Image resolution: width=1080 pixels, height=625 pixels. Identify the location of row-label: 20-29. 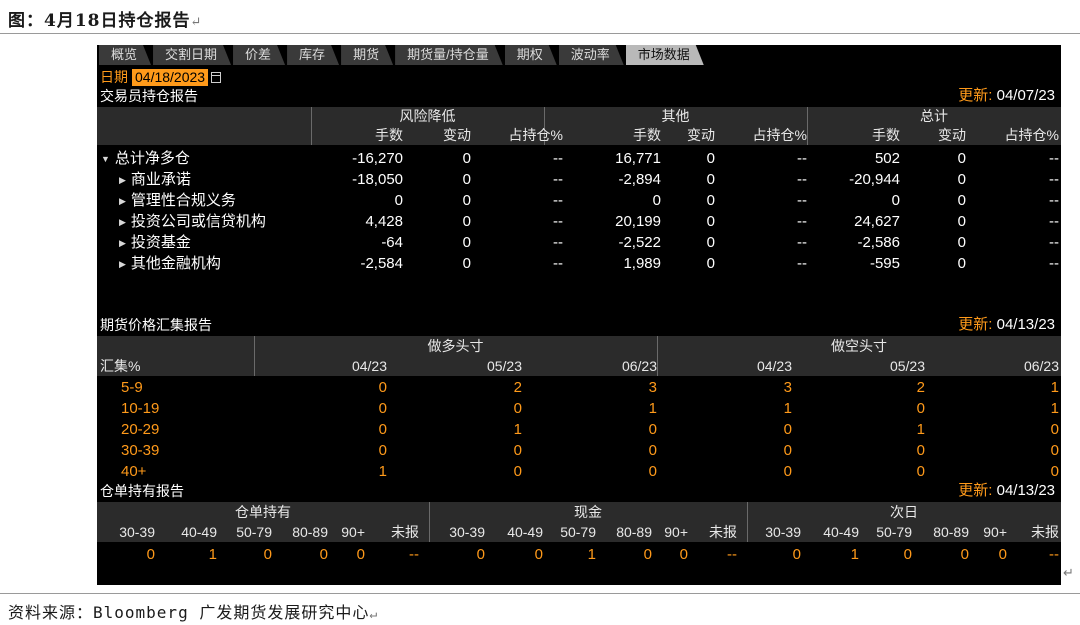
(140, 429).